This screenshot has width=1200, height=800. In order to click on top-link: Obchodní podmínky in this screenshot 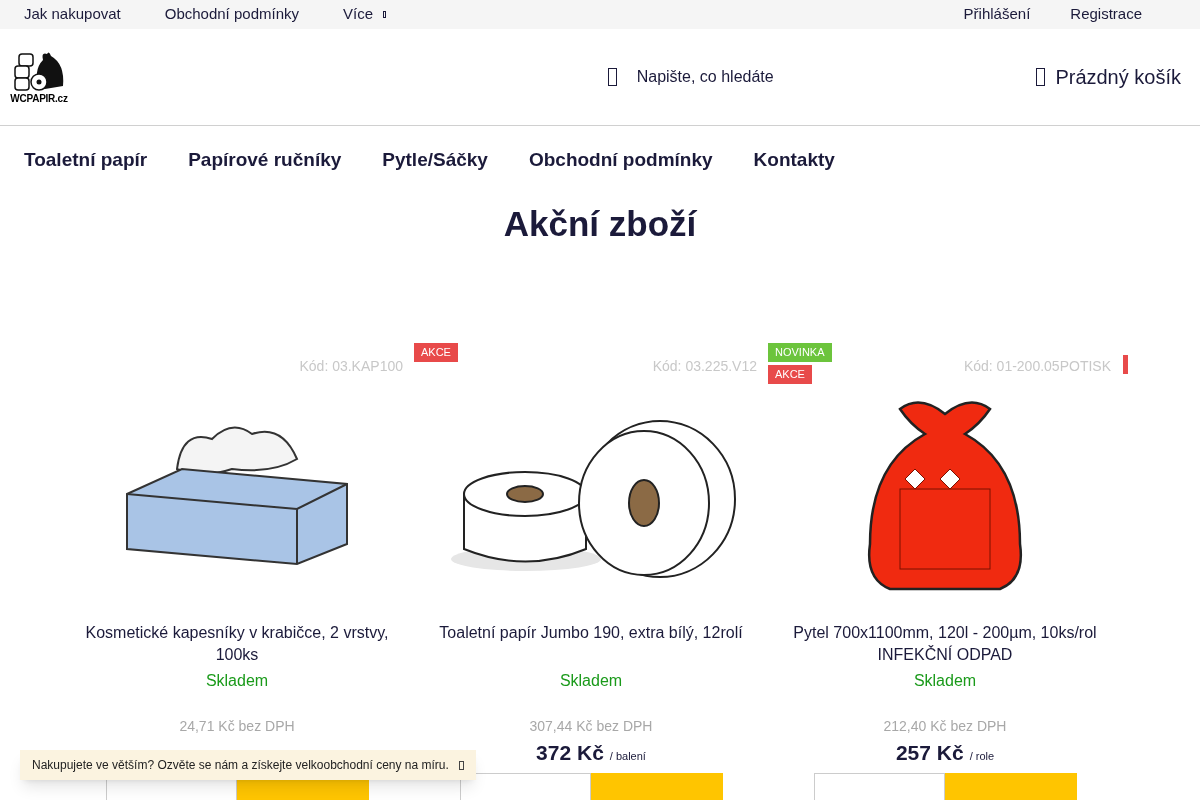, I will do `click(231, 14)`.